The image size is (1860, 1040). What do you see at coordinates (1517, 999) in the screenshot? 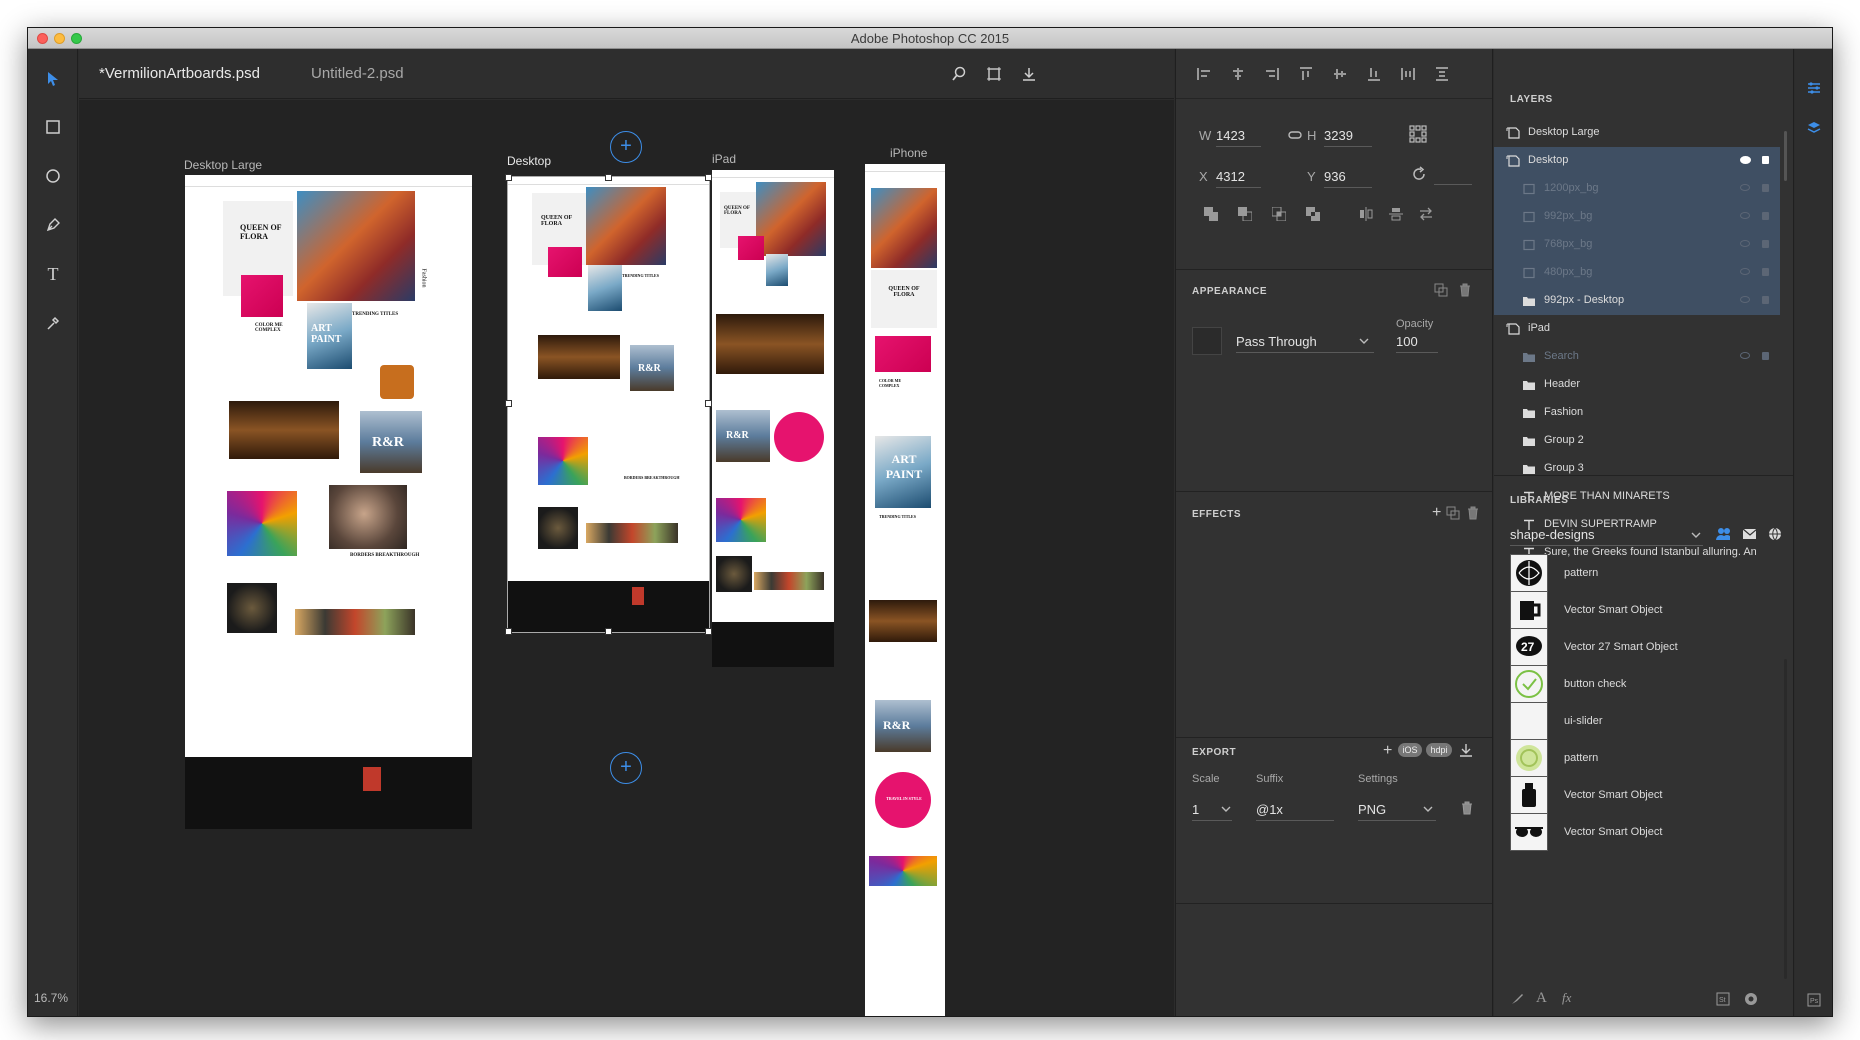
I see `brush-icon` at bounding box center [1517, 999].